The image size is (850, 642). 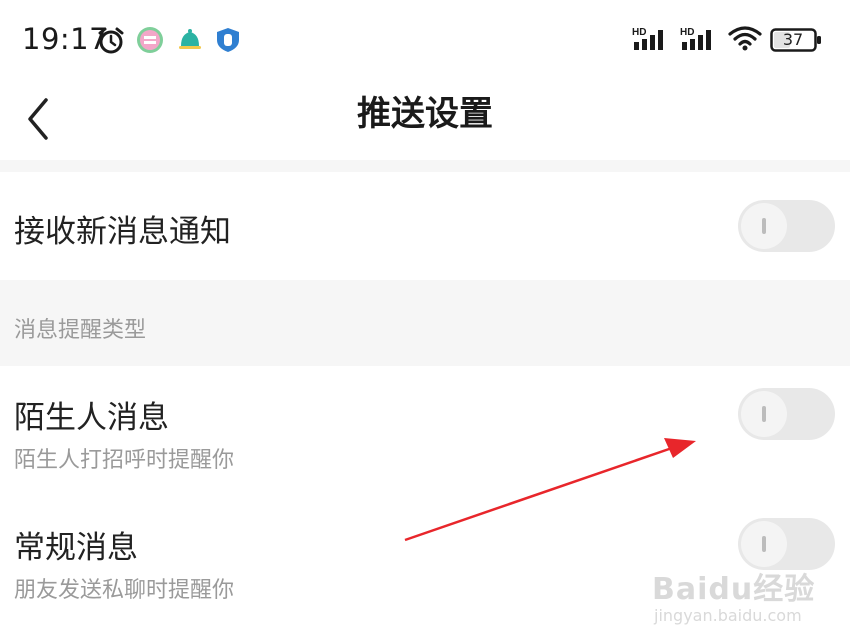 I want to click on setting-subtitle: 朋友发送私聊时提醒你, so click(x=124, y=590).